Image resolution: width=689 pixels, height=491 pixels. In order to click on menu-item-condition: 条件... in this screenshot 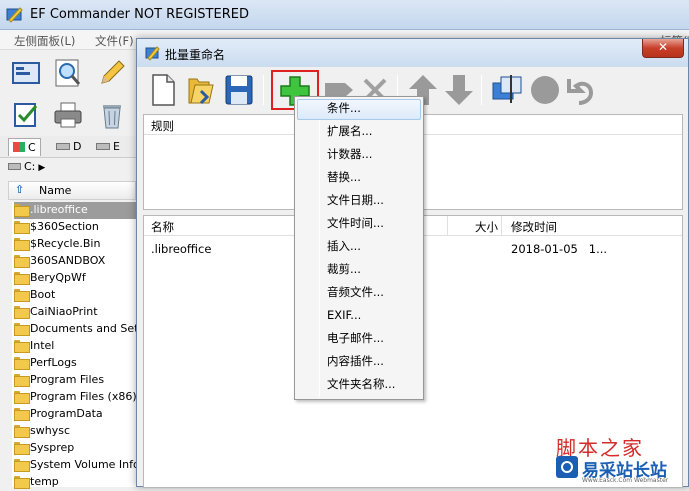, I will do `click(359, 109)`.